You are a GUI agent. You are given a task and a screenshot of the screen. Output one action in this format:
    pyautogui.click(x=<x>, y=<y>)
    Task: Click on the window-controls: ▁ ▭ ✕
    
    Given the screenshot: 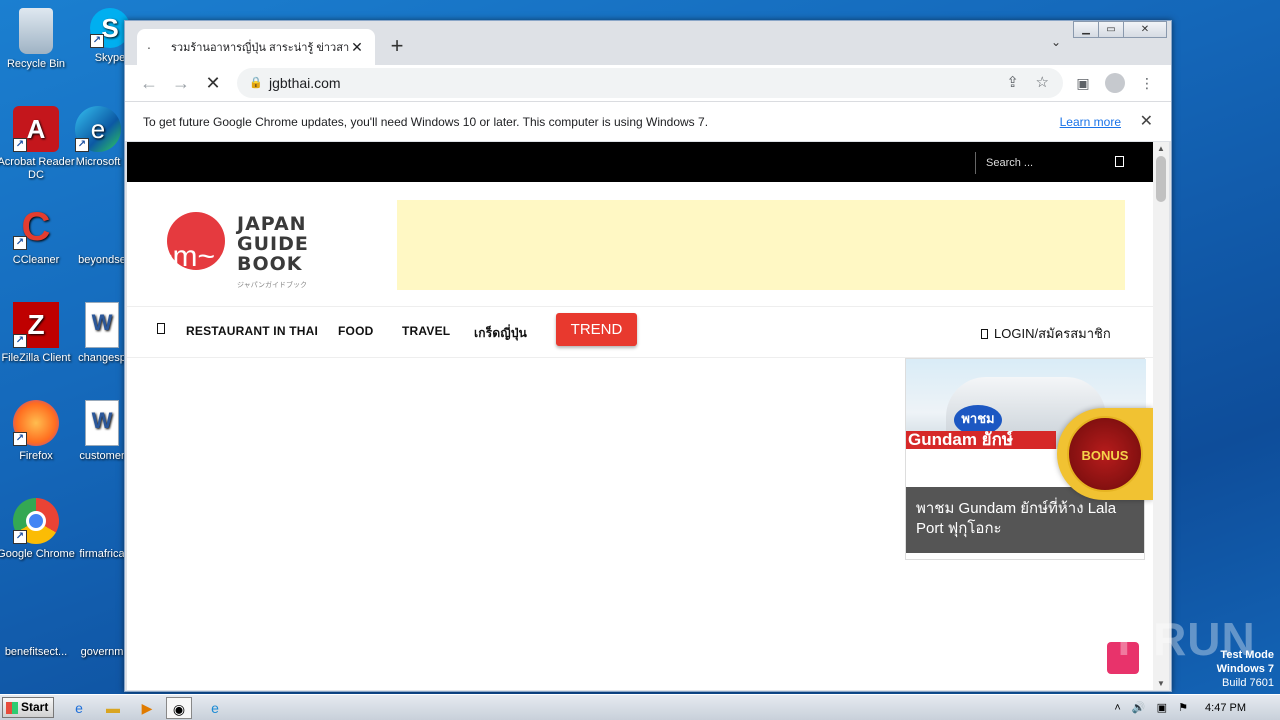 What is the action you would take?
    pyautogui.click(x=1120, y=29)
    